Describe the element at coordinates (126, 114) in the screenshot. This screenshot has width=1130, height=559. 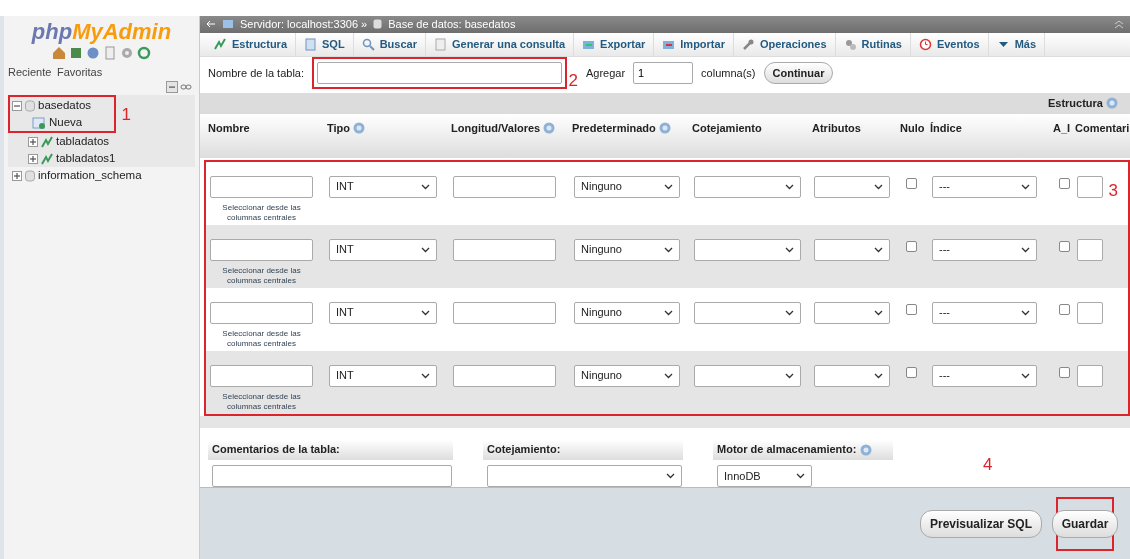
I see `annotation-number: 1` at that location.